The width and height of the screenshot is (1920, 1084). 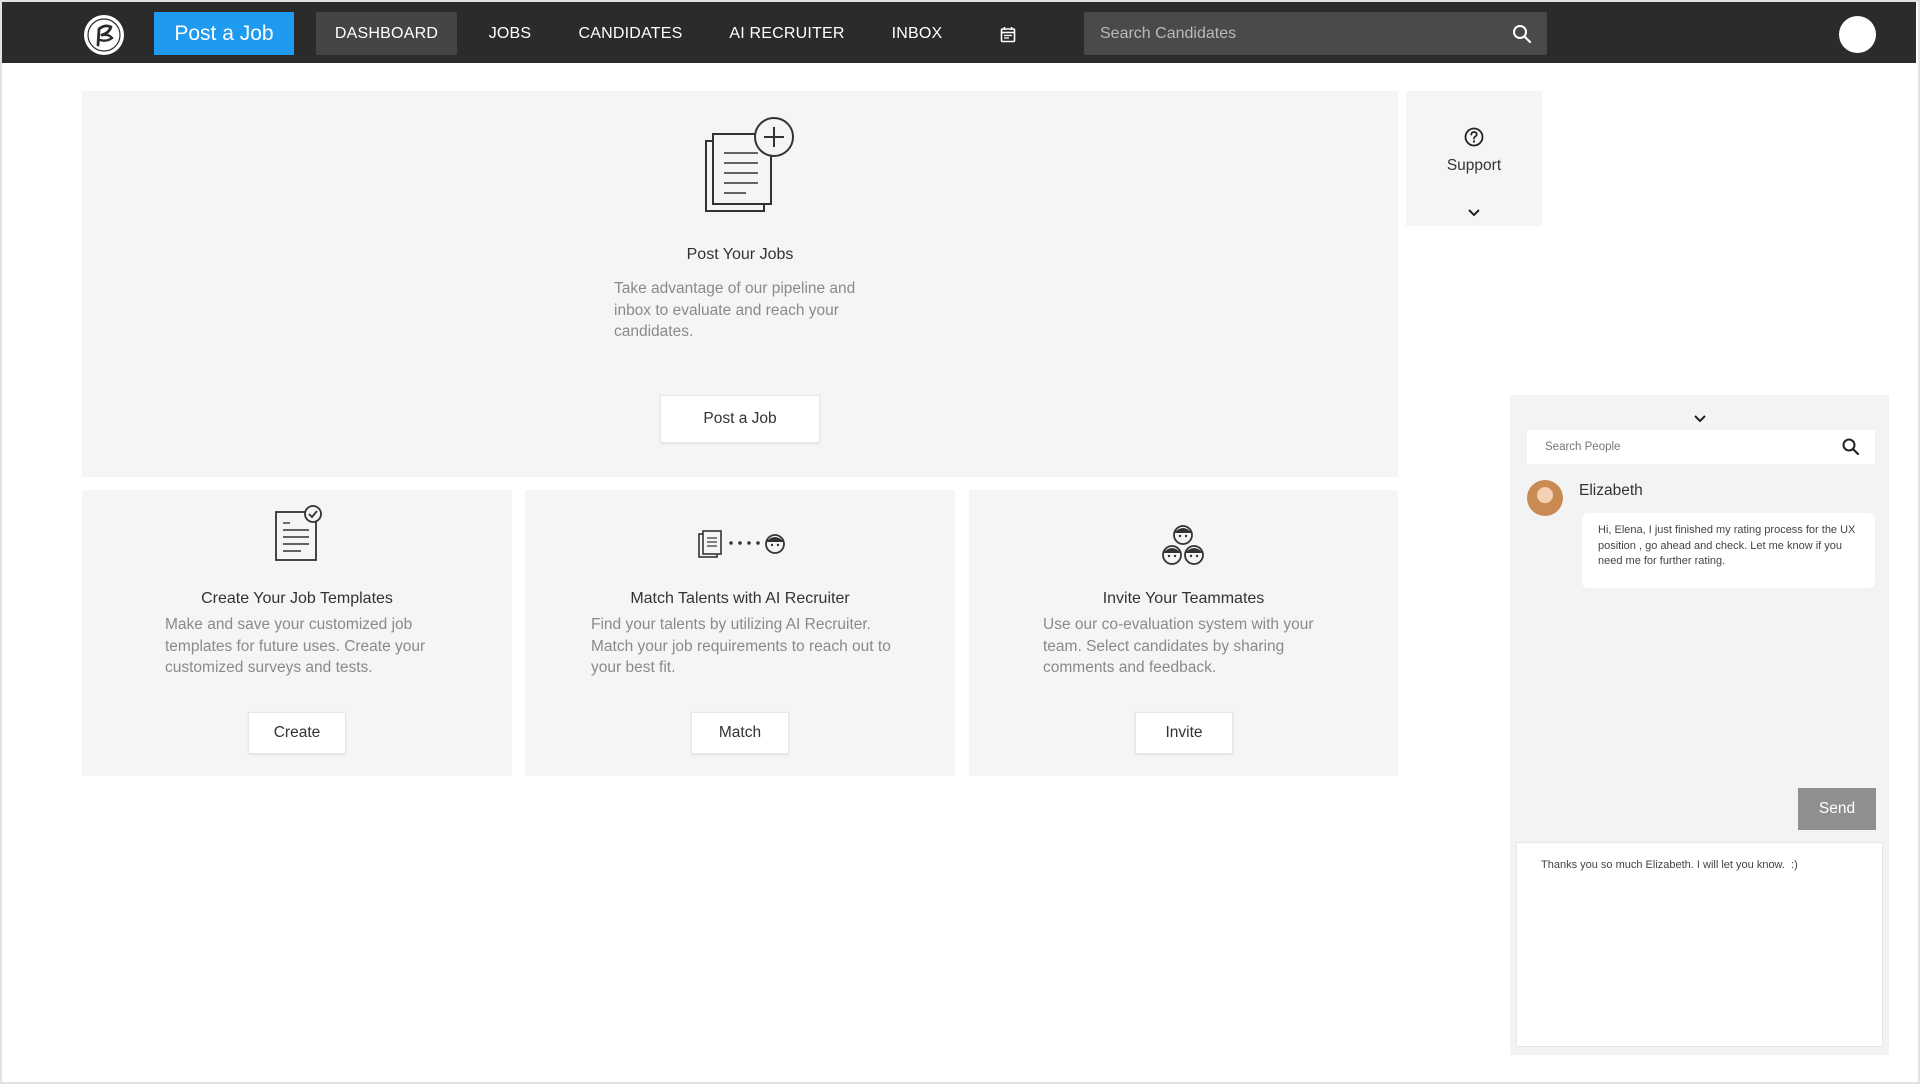 What do you see at coordinates (297, 598) in the screenshot?
I see `job-templates-title: Create Your Job Templates` at bounding box center [297, 598].